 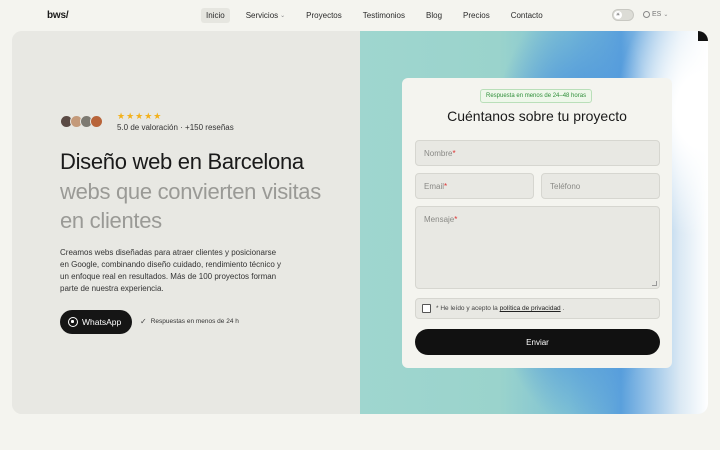 What do you see at coordinates (175, 127) in the screenshot?
I see `rating-text: 5.0 de valoración · +150 reseñas` at bounding box center [175, 127].